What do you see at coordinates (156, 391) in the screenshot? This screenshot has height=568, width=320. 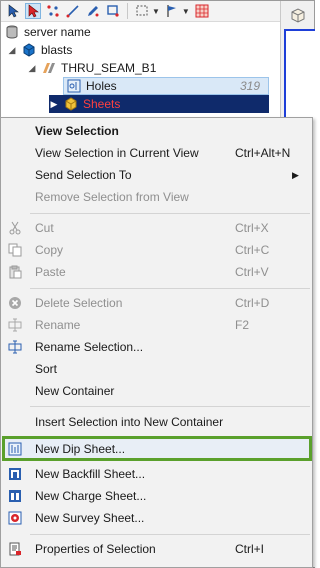 I see `menu-item-new-container: New Container` at bounding box center [156, 391].